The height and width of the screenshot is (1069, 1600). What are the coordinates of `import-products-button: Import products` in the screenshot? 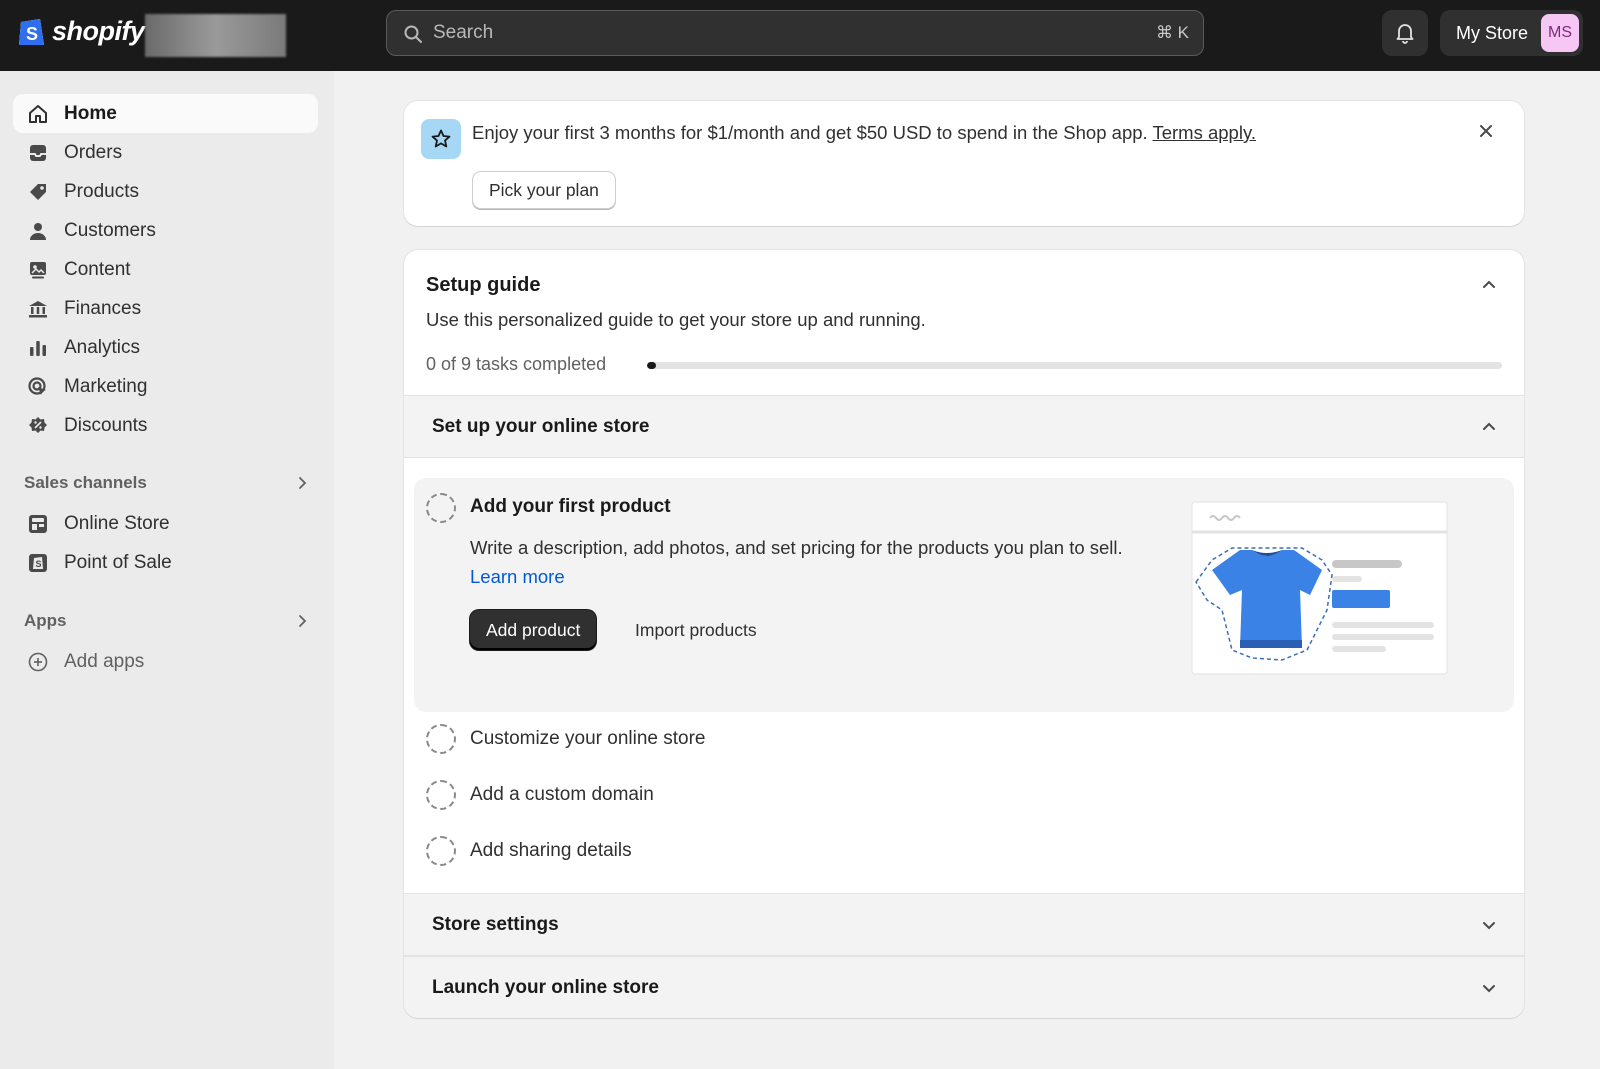 It's located at (696, 630).